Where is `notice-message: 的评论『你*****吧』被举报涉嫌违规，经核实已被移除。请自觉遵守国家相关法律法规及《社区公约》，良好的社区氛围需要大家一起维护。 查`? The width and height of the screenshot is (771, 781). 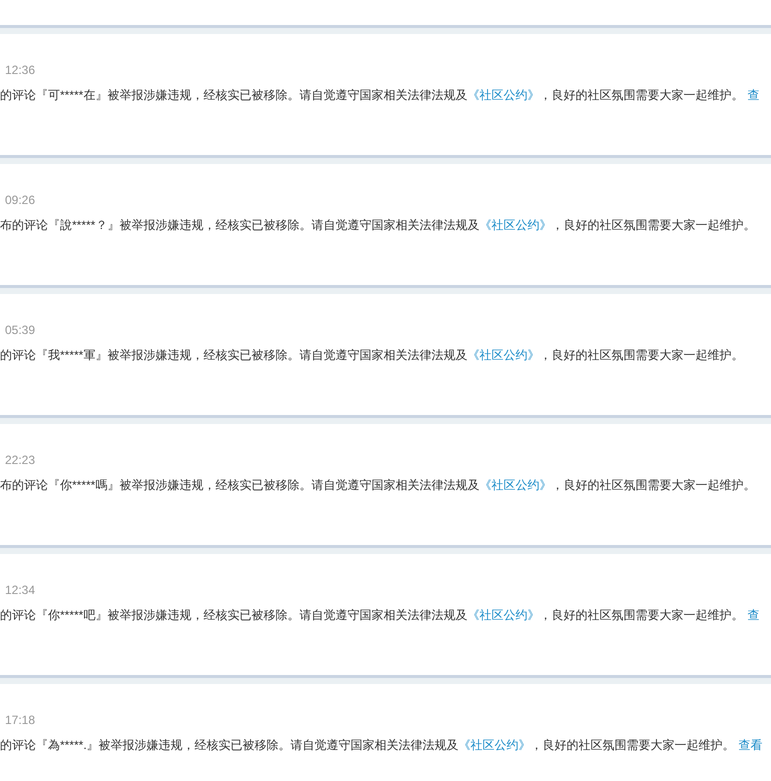
notice-message: 的评论『你*****吧』被举报涉嫌违规，经核实已被移除。请自觉遵守国家相关法律法规及《社区公约》，良好的社区氛围需要大家一起维护。 查 is located at coordinates (380, 615).